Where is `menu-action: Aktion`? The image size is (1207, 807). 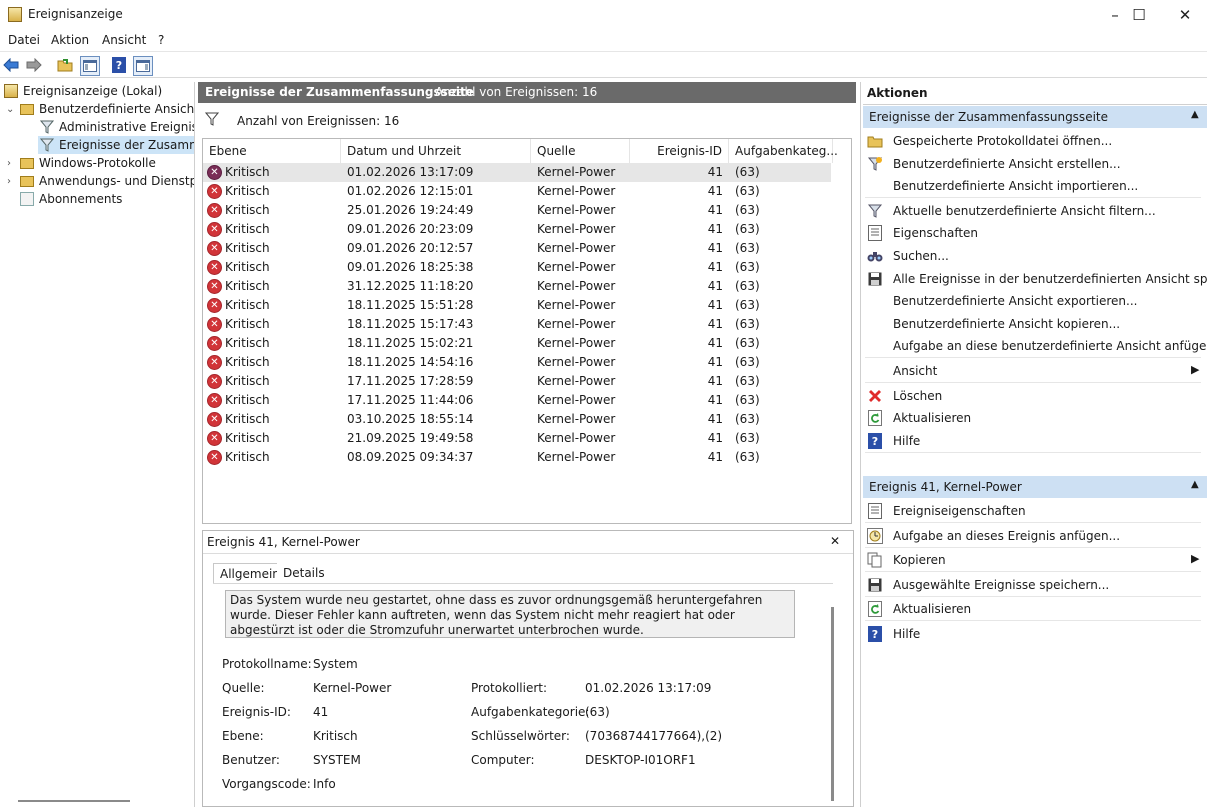 menu-action: Aktion is located at coordinates (70, 40).